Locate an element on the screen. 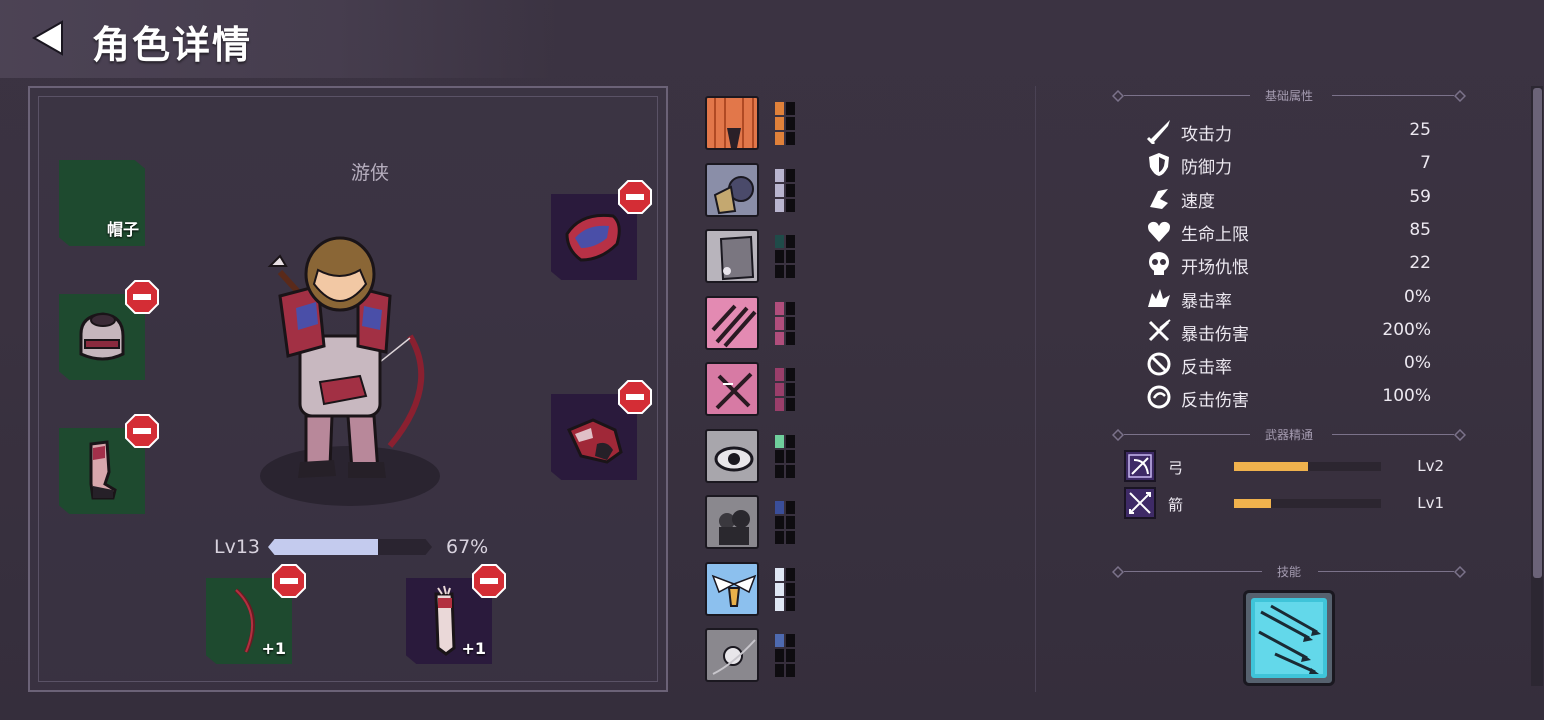 The height and width of the screenshot is (720, 1544). stat-label: 反击伤害 is located at coordinates (1215, 401).